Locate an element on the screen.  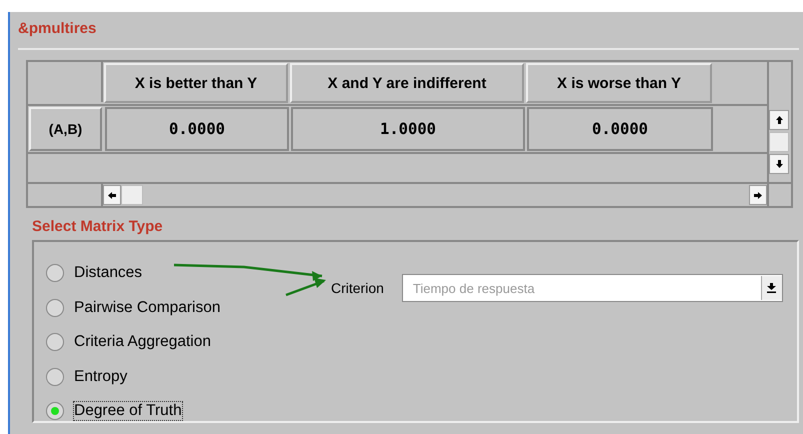
horizontal-scrollbar is located at coordinates (435, 195).